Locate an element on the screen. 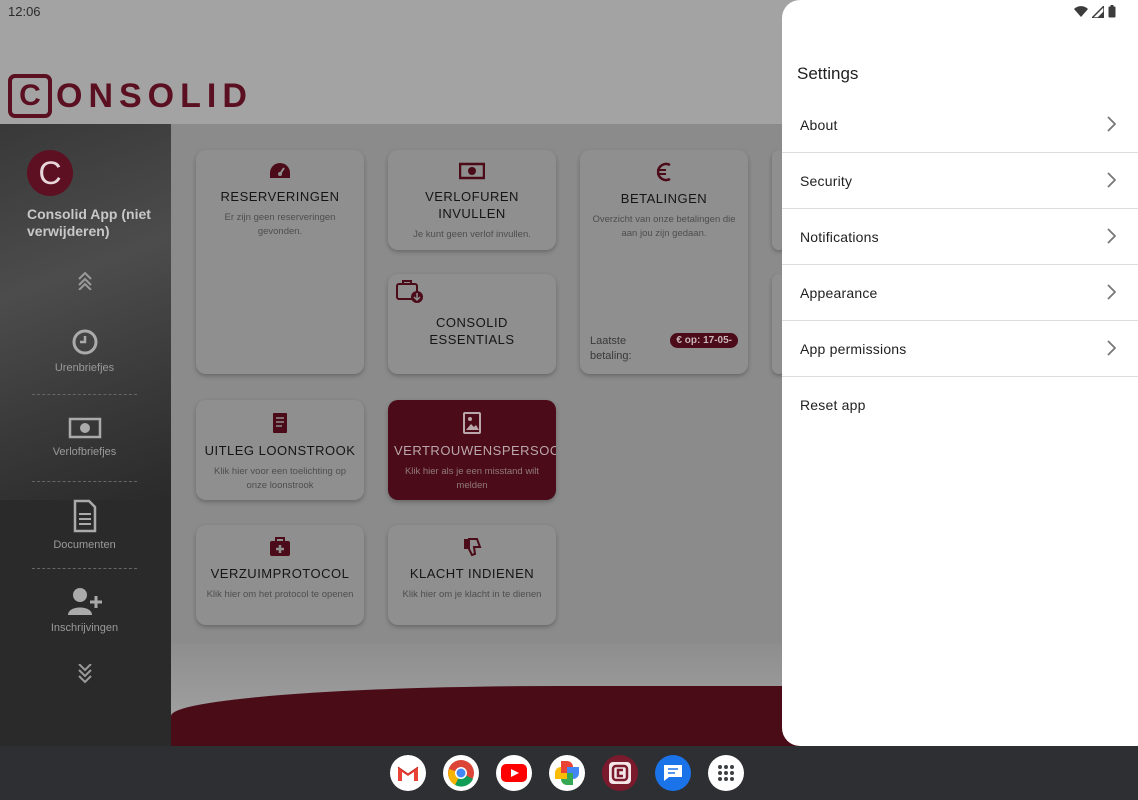  youtube-icon is located at coordinates (514, 773).